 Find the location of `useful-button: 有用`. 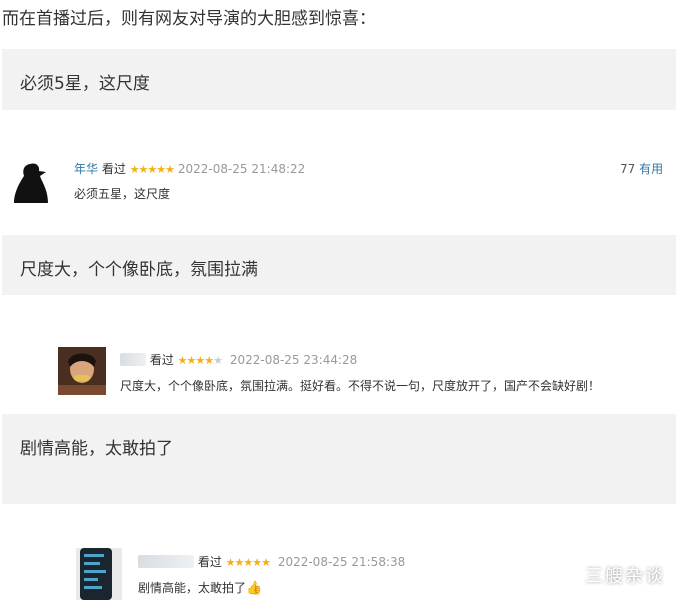

useful-button: 有用 is located at coordinates (651, 169).